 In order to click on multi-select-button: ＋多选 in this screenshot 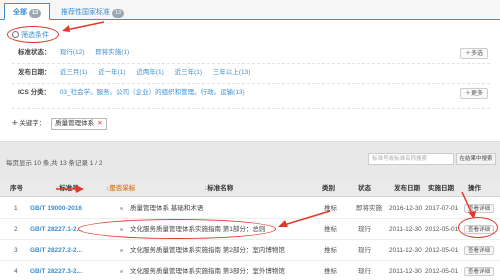, I will do `click(473, 53)`.